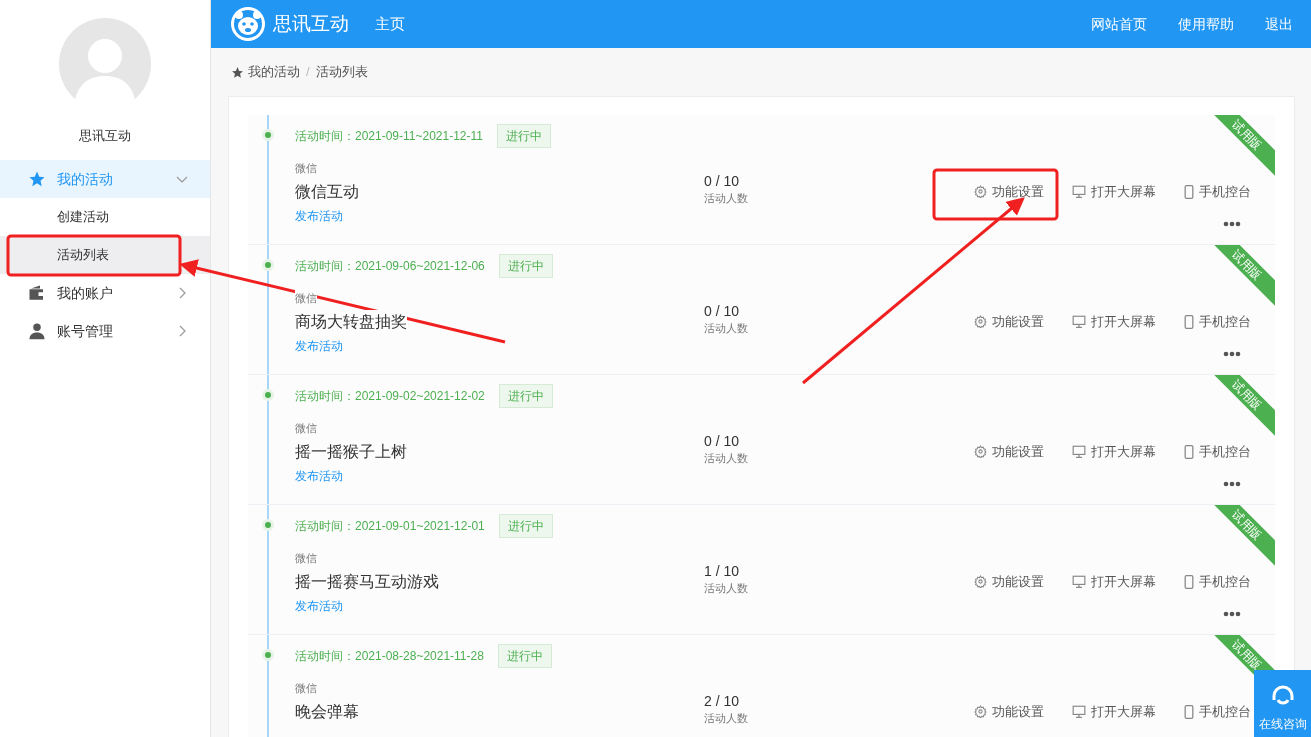 The image size is (1311, 737). Describe the element at coordinates (389, 136) in the screenshot. I see `activity-time: 活动时间：2021-09-11~2021-12-11` at that location.